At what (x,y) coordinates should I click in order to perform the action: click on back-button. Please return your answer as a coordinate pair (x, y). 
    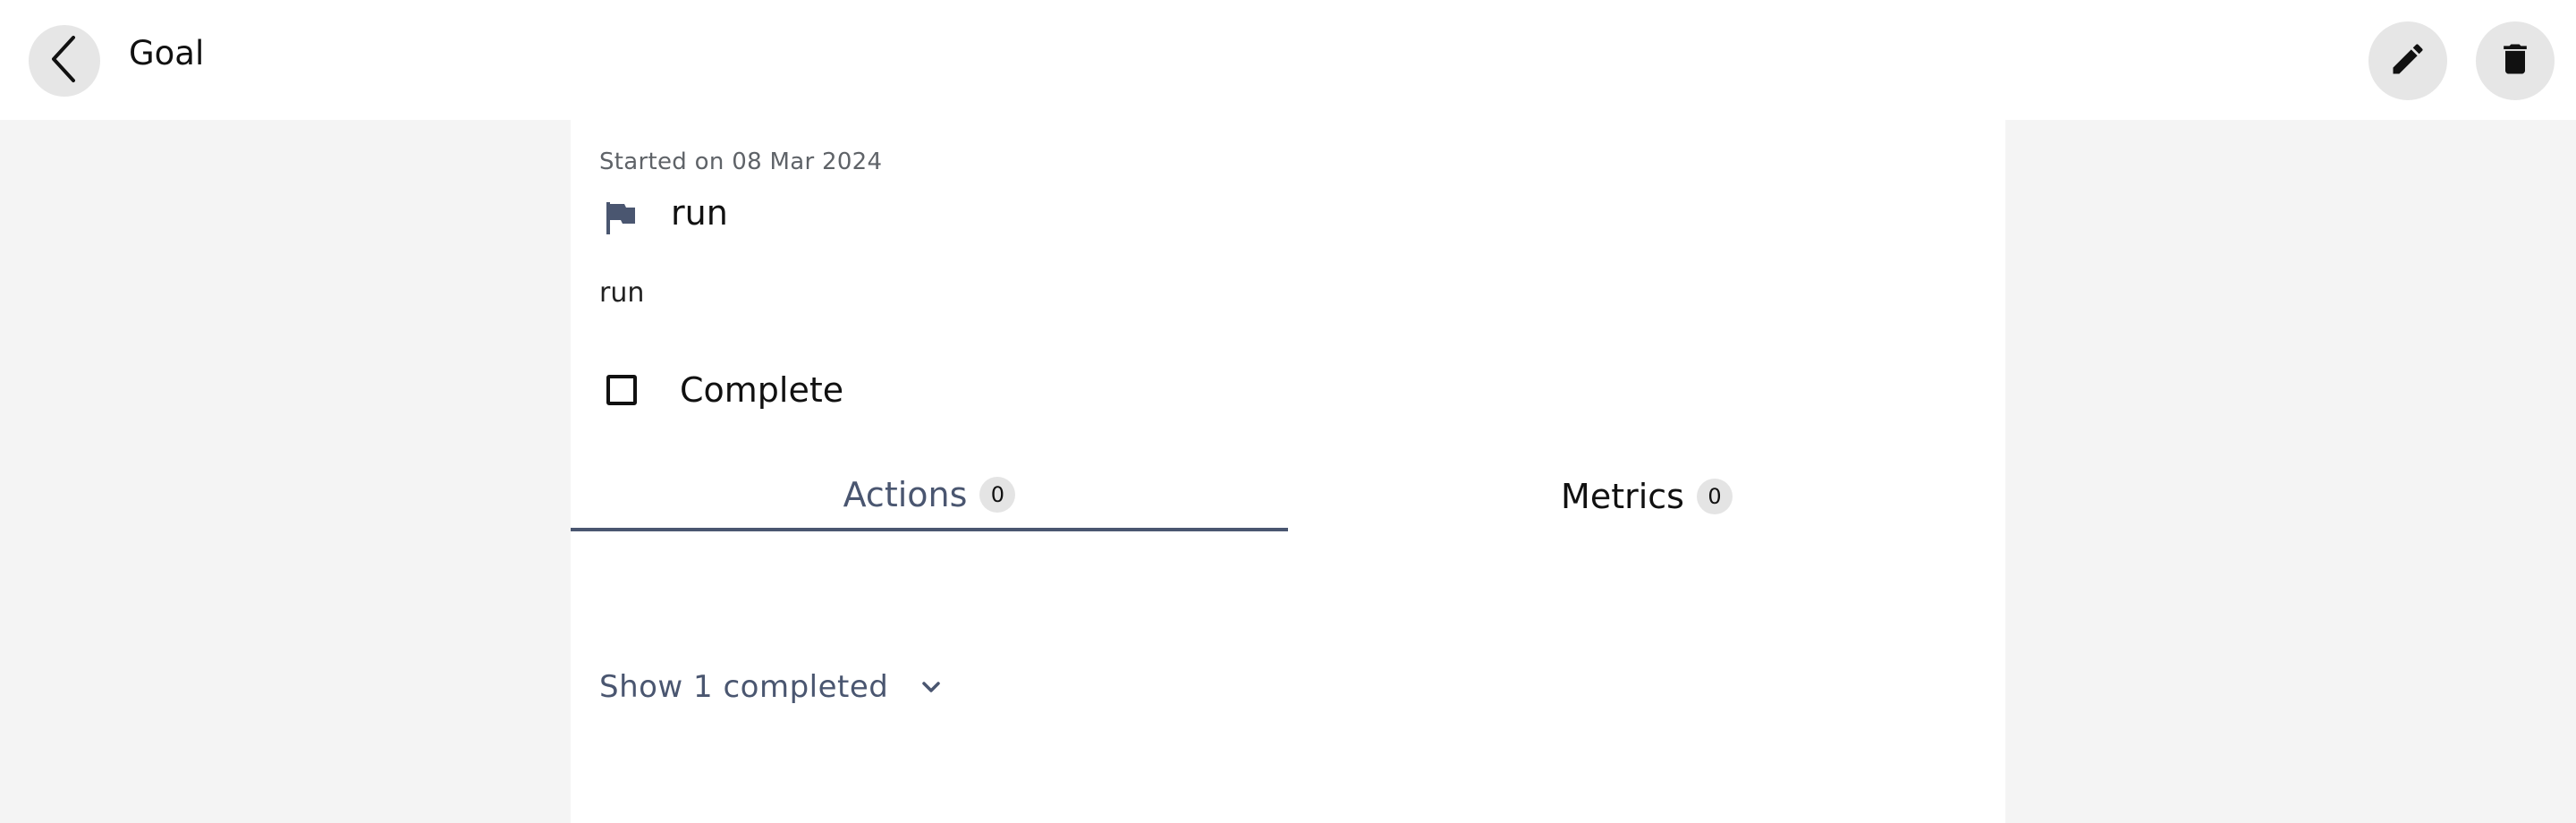
    Looking at the image, I should click on (64, 61).